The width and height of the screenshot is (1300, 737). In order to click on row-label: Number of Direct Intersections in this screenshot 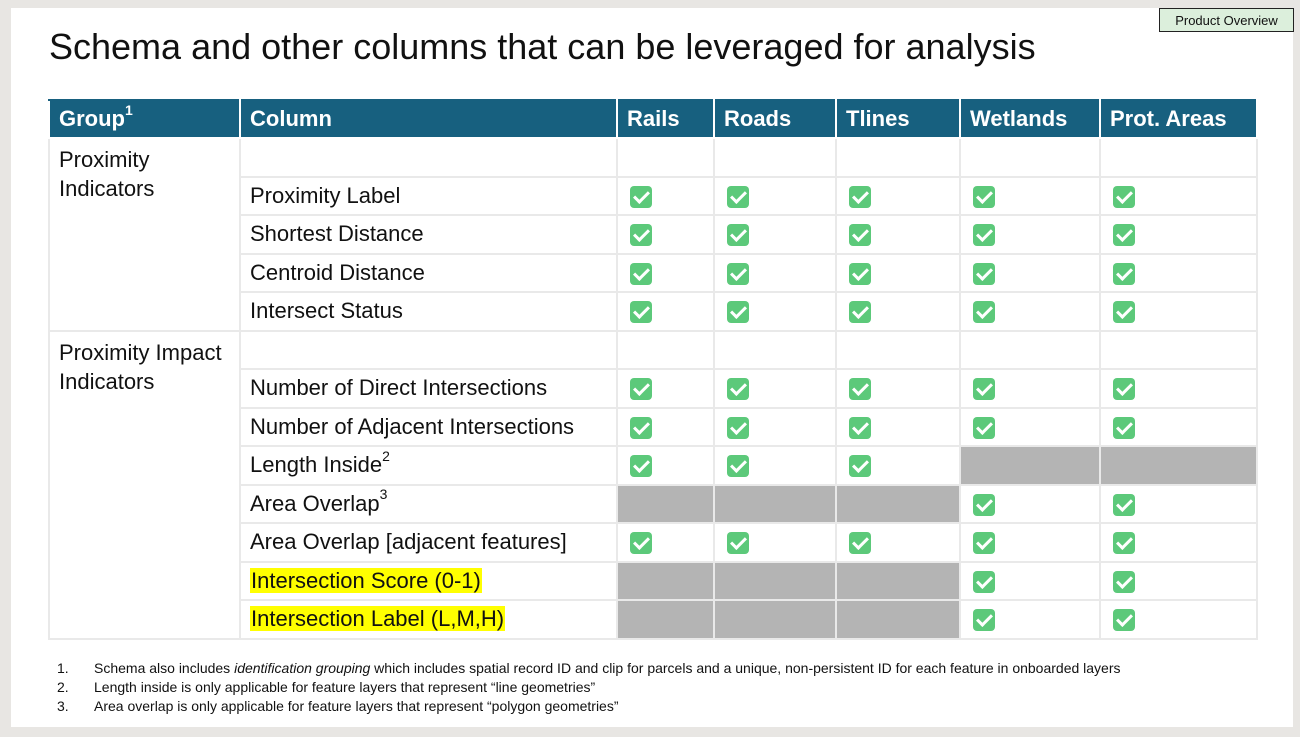, I will do `click(428, 388)`.